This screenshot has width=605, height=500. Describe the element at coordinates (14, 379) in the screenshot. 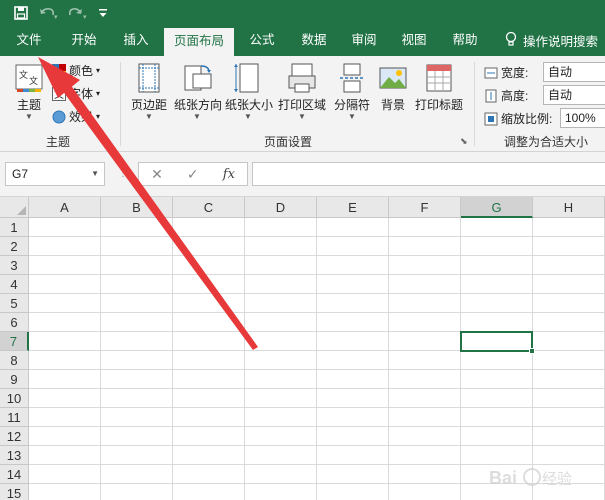

I see `row-header-9: 9` at that location.